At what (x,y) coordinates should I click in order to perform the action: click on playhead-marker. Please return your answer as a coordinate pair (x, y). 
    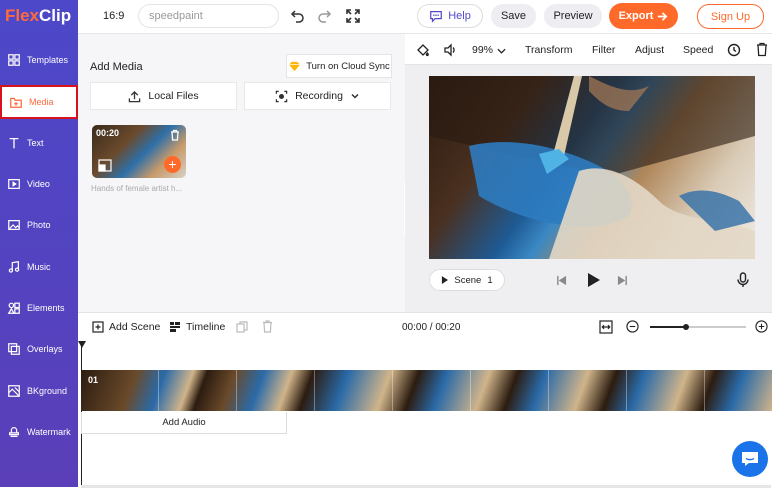
    Looking at the image, I should click on (82, 344).